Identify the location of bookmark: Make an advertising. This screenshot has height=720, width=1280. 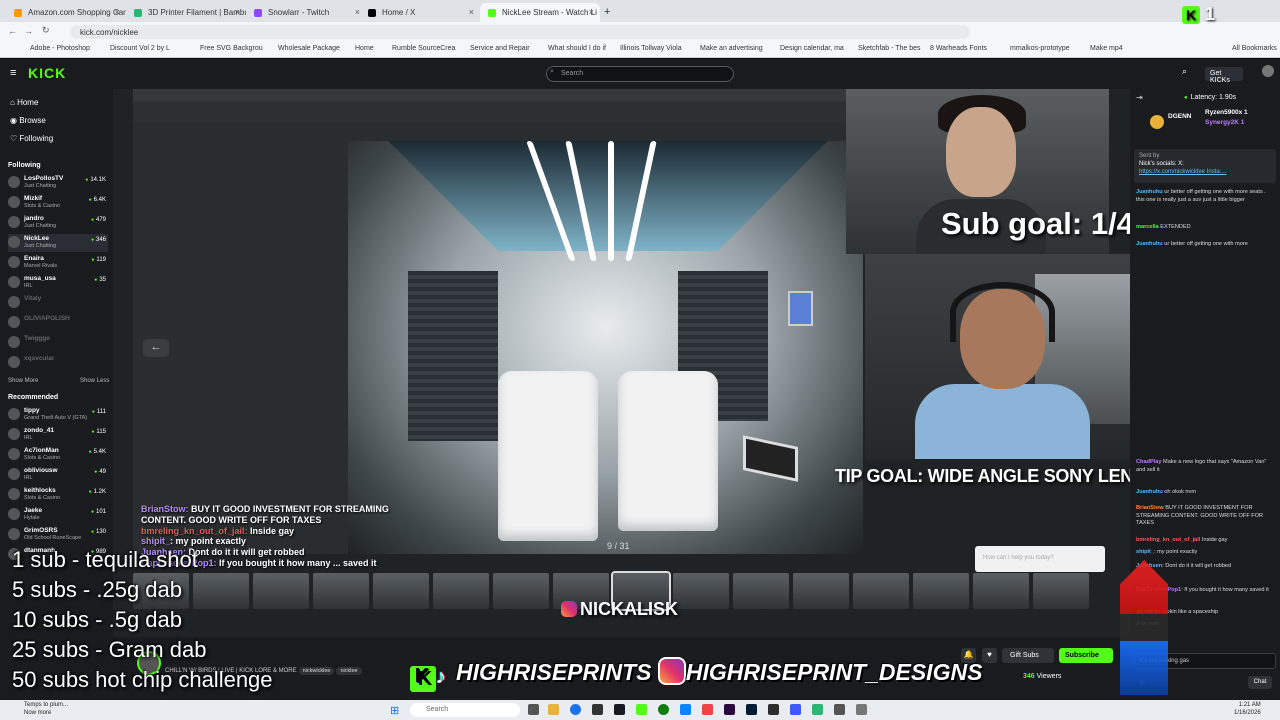
(731, 48).